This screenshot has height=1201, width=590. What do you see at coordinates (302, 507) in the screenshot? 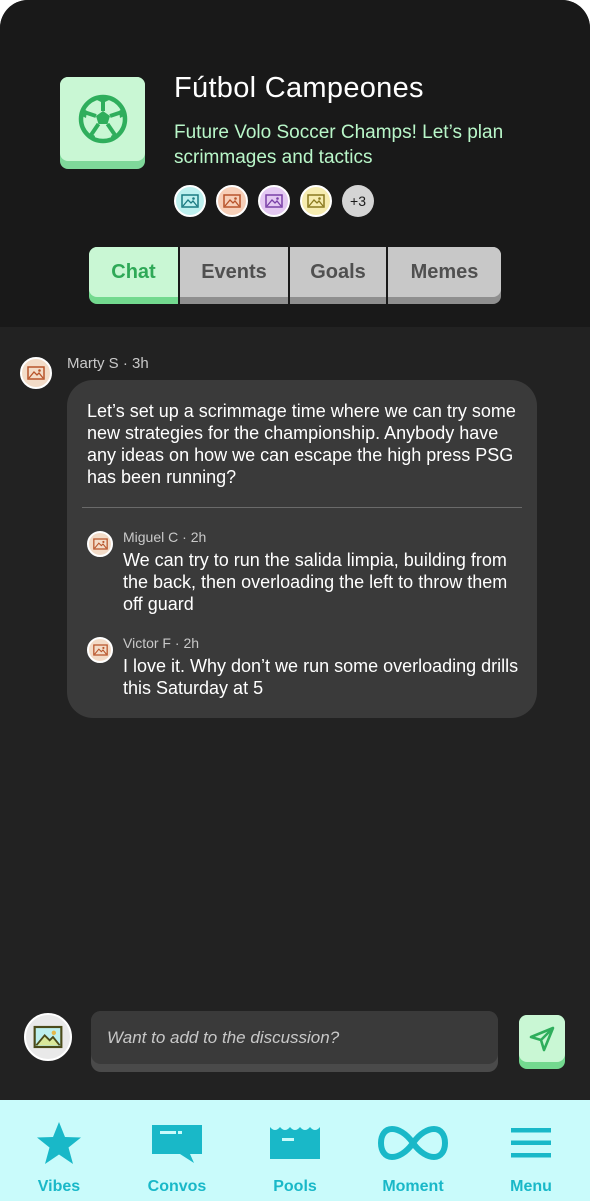
I see `divider` at bounding box center [302, 507].